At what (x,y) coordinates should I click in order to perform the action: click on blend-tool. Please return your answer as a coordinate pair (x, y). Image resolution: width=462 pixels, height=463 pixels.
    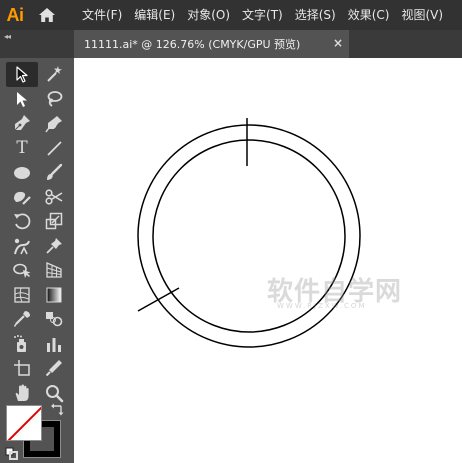
    Looking at the image, I should click on (54, 319).